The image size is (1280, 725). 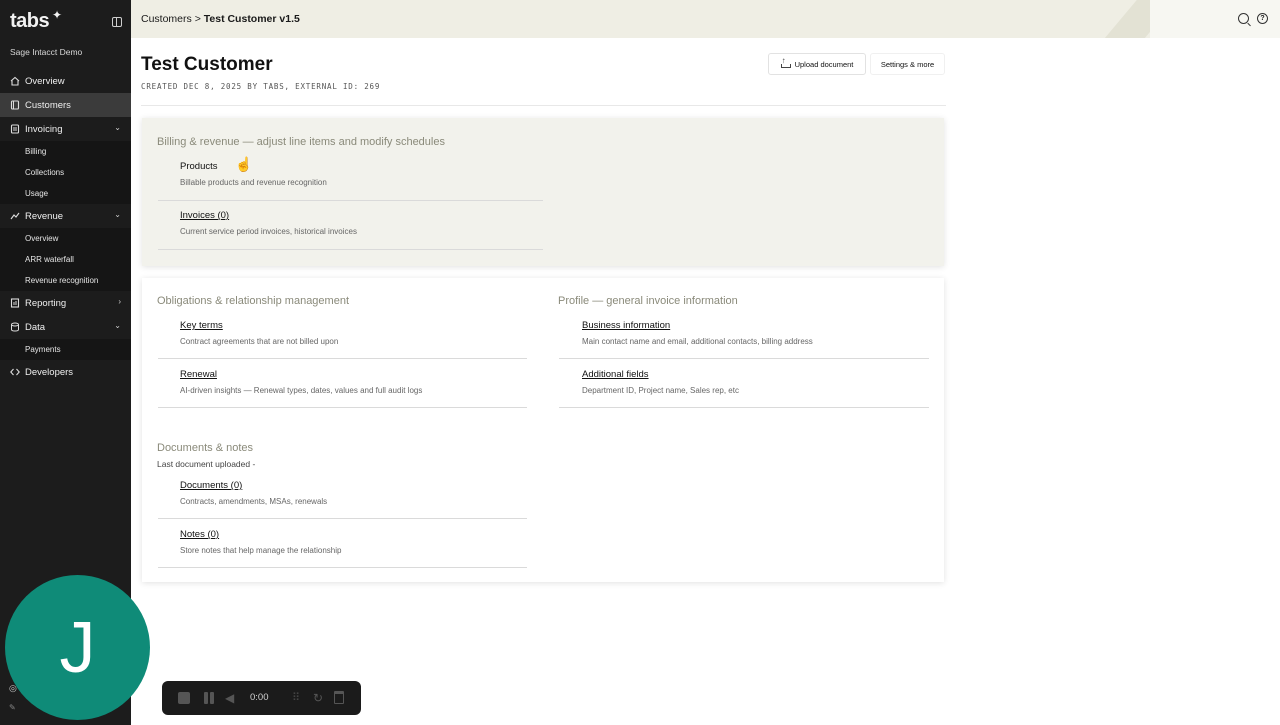 I want to click on sidebar-item-reporting: Reporting ›, so click(x=65, y=303).